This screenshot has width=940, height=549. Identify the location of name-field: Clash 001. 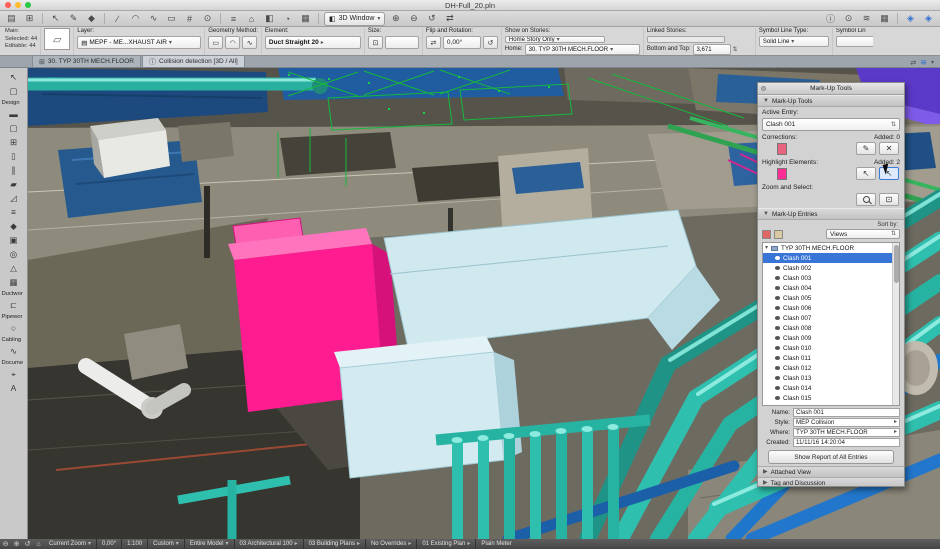
(846, 412).